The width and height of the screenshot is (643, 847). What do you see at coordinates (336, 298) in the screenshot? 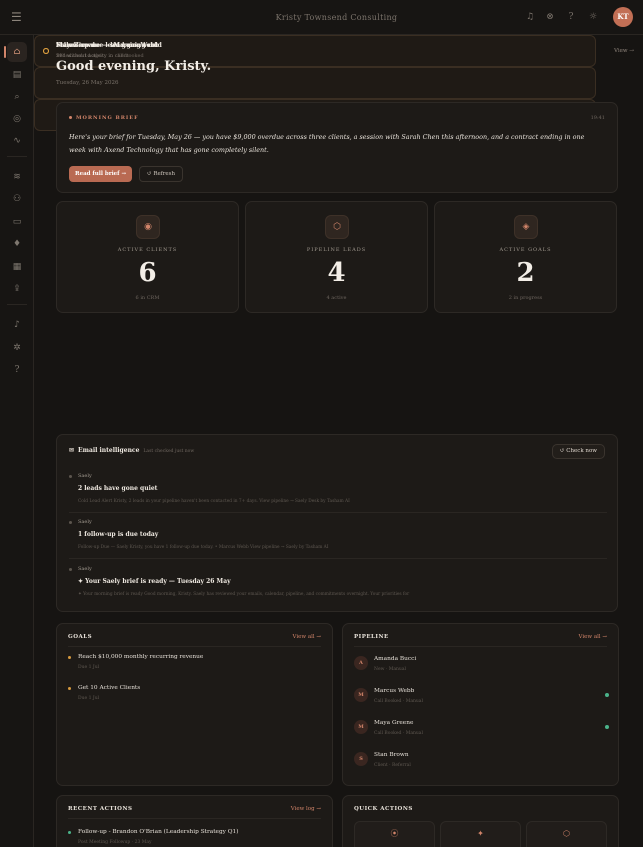
I see `stat-sub: 4 active` at bounding box center [336, 298].